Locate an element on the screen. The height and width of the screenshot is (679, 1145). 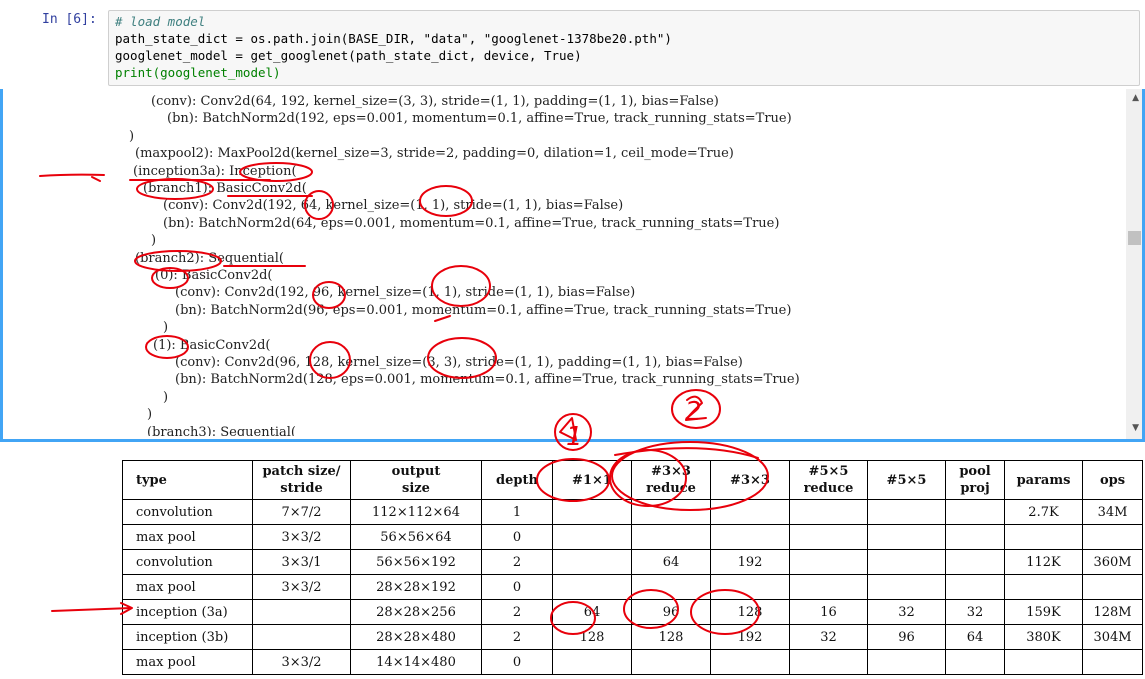
table-cell: 3×3/2 is located at coordinates (301, 662).